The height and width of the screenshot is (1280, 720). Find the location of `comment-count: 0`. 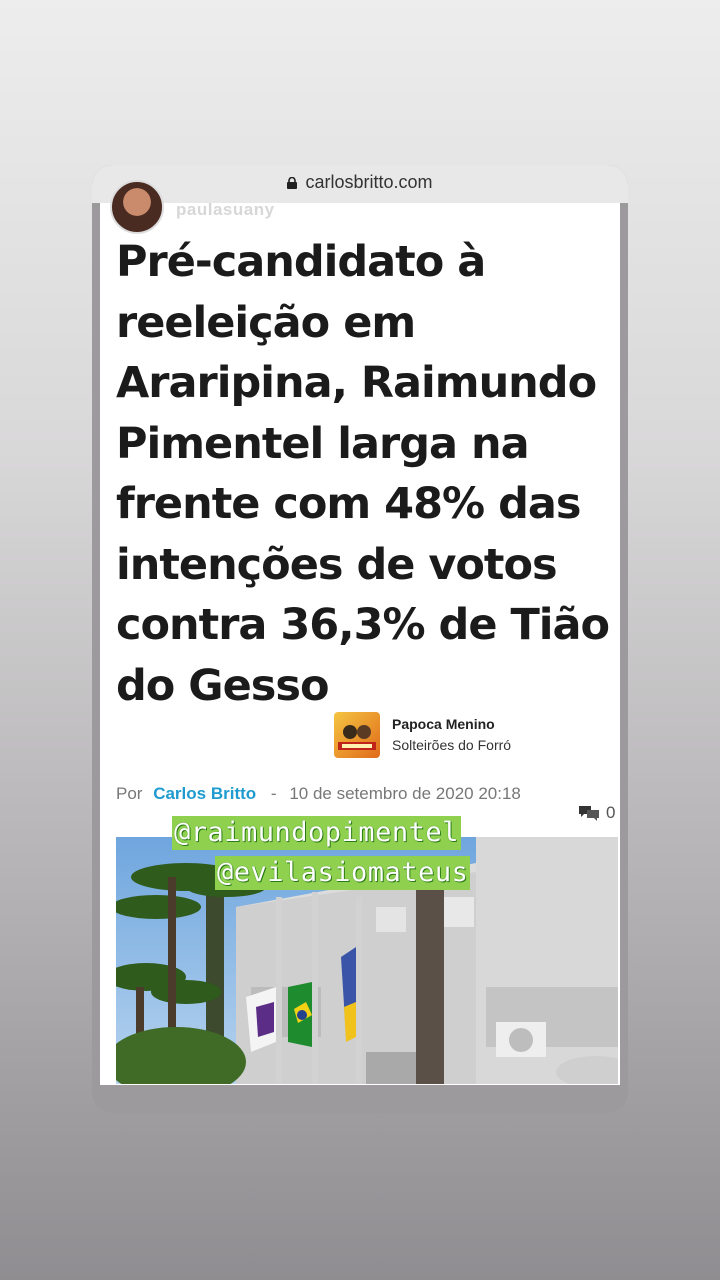

comment-count: 0 is located at coordinates (611, 812).